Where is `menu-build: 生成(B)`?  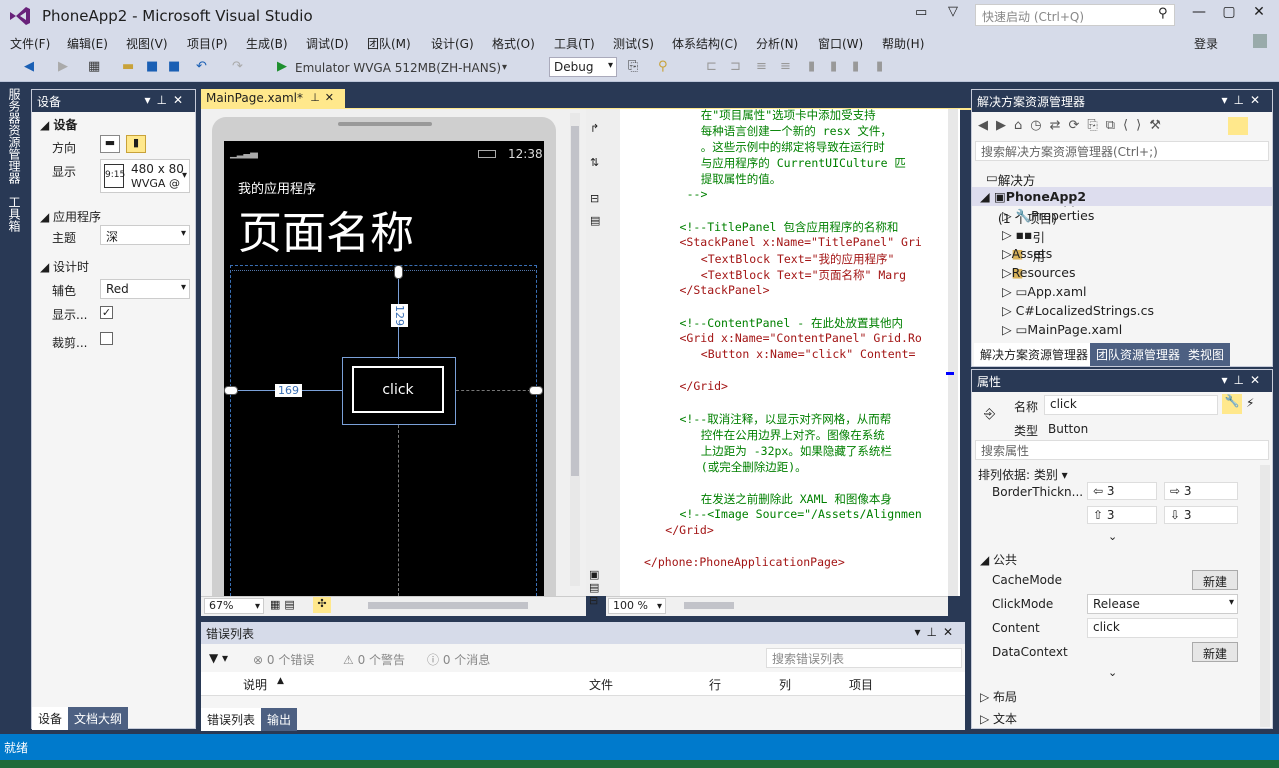 menu-build: 生成(B) is located at coordinates (267, 43).